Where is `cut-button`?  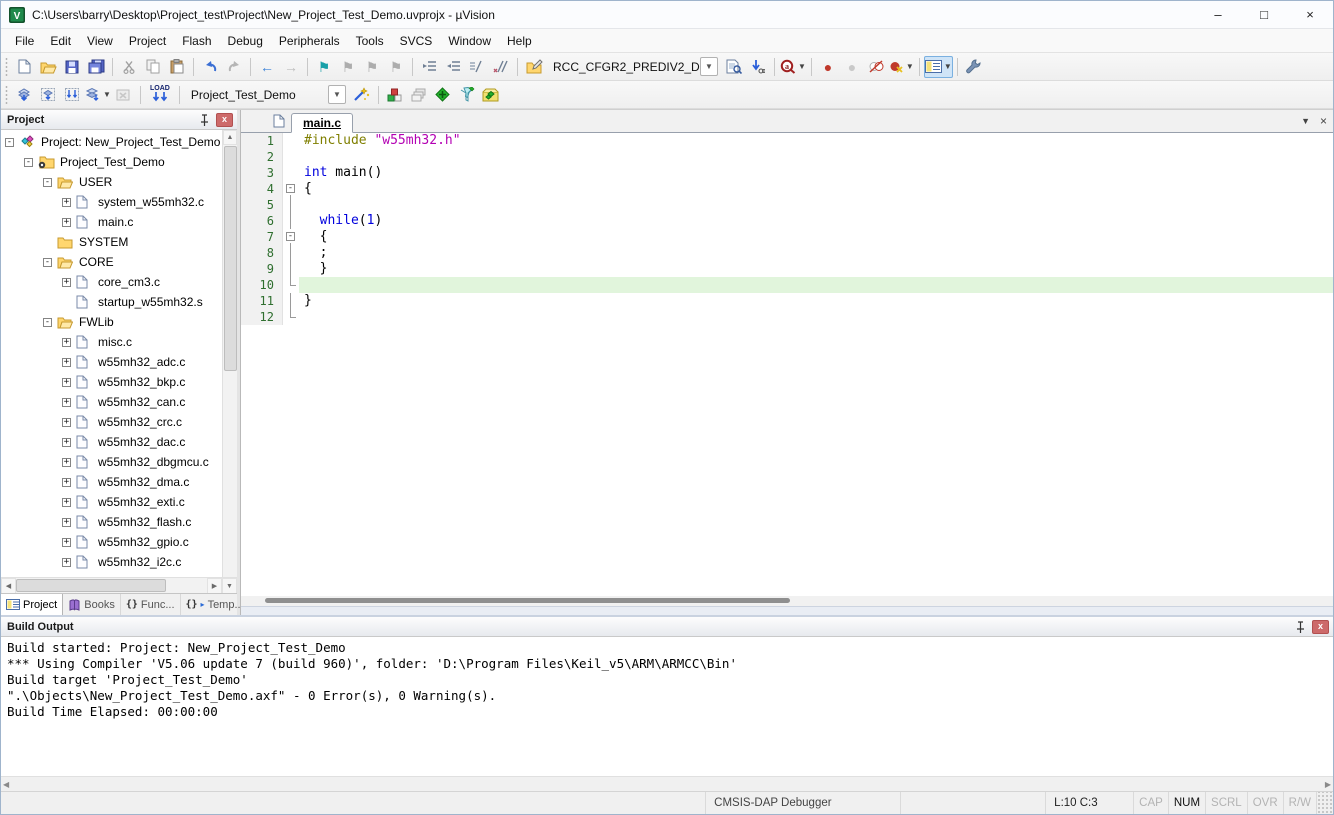
cut-button is located at coordinates (129, 67).